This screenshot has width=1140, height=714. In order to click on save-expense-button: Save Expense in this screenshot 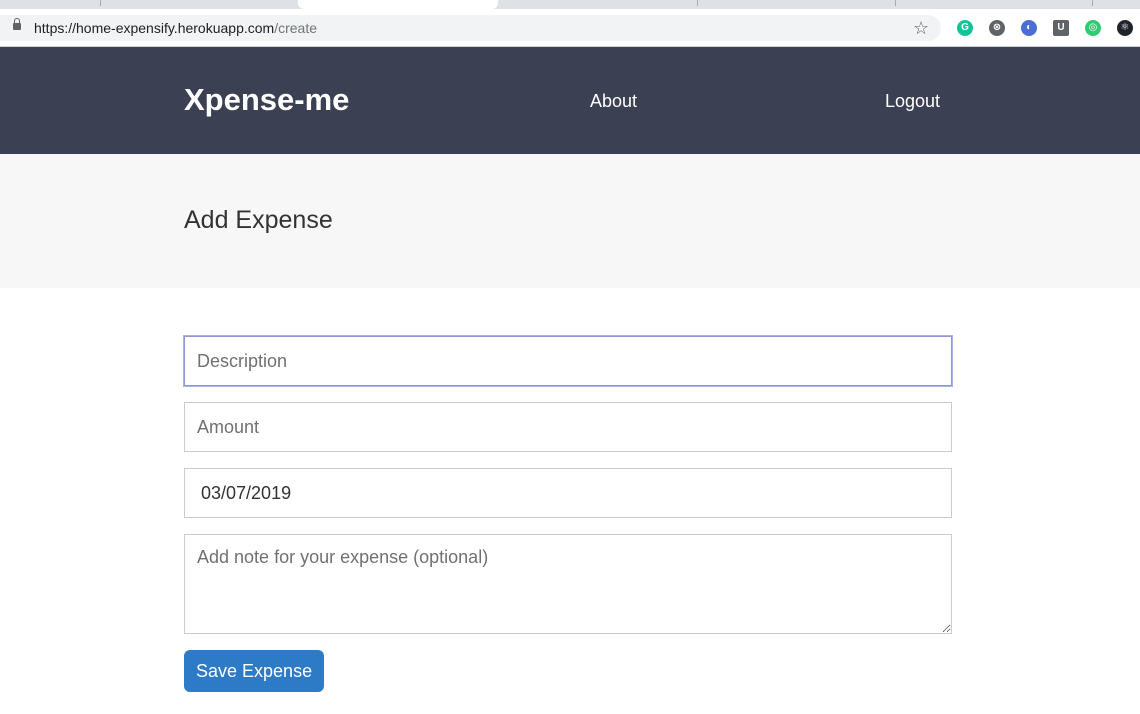, I will do `click(254, 671)`.